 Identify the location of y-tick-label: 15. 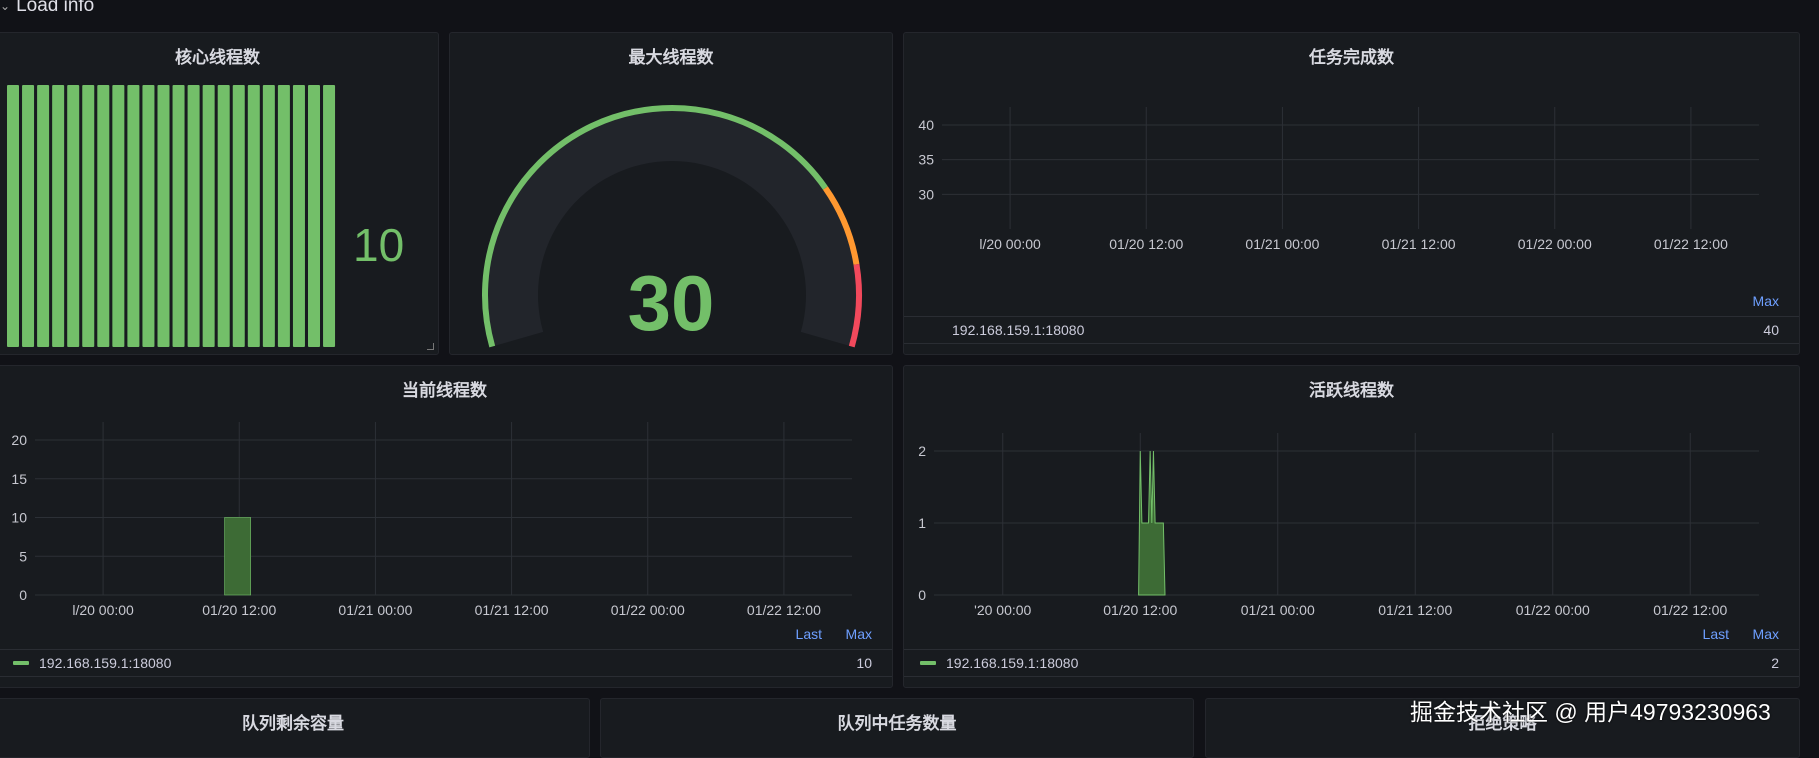
(19, 479).